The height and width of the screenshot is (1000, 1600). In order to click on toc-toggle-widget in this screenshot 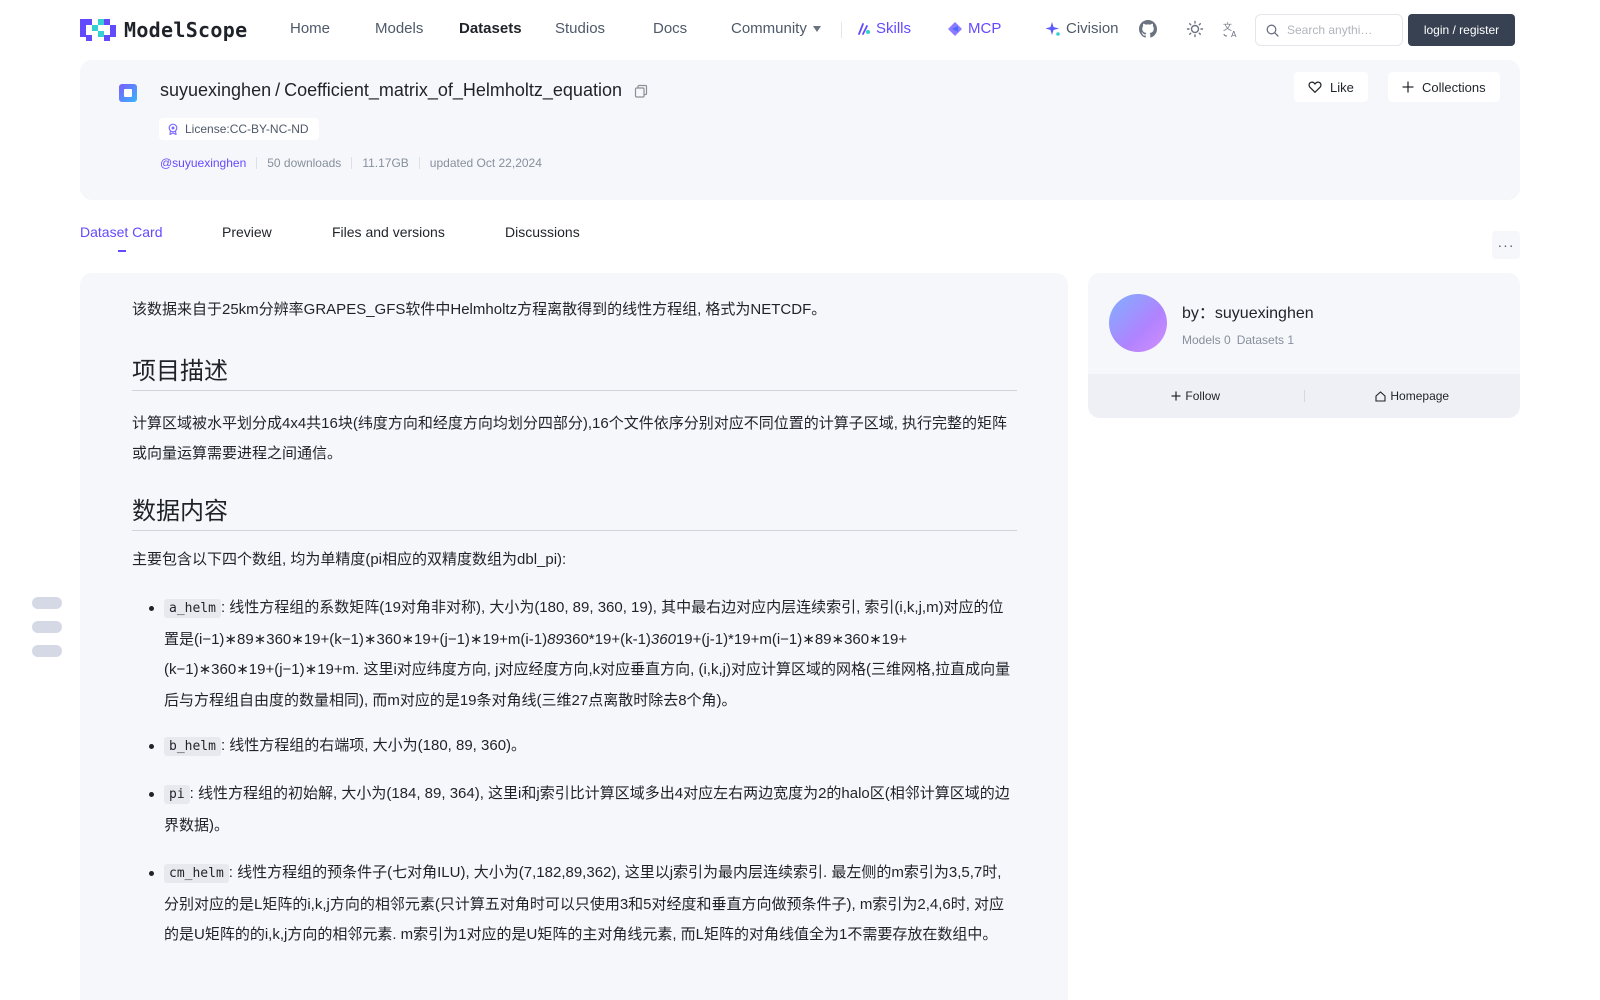, I will do `click(47, 628)`.